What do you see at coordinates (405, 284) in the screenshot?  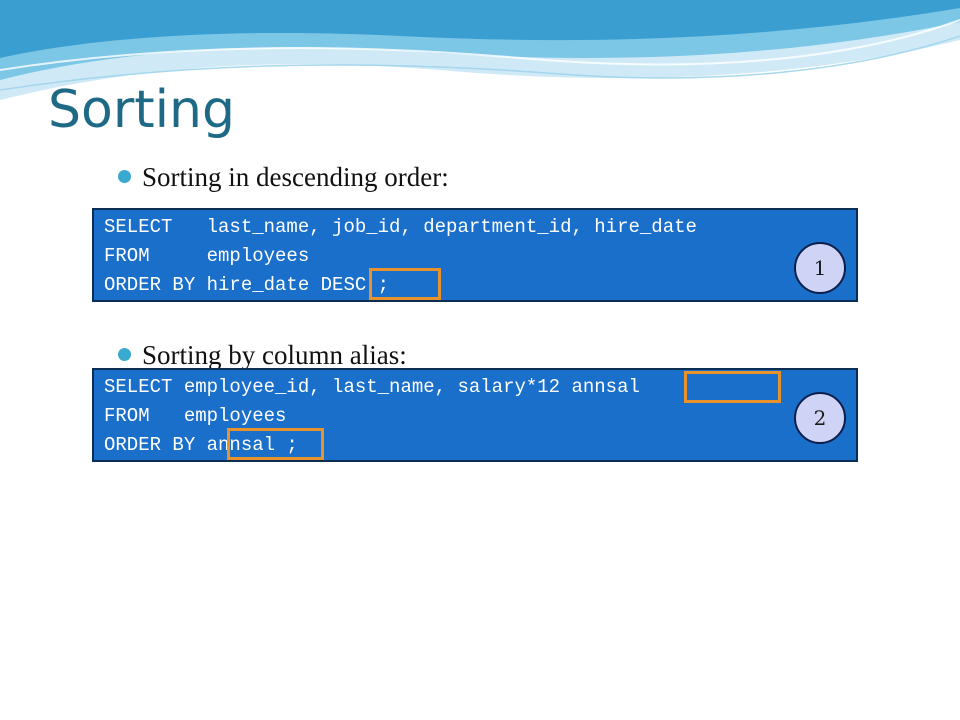 I see `desc-highlight-box` at bounding box center [405, 284].